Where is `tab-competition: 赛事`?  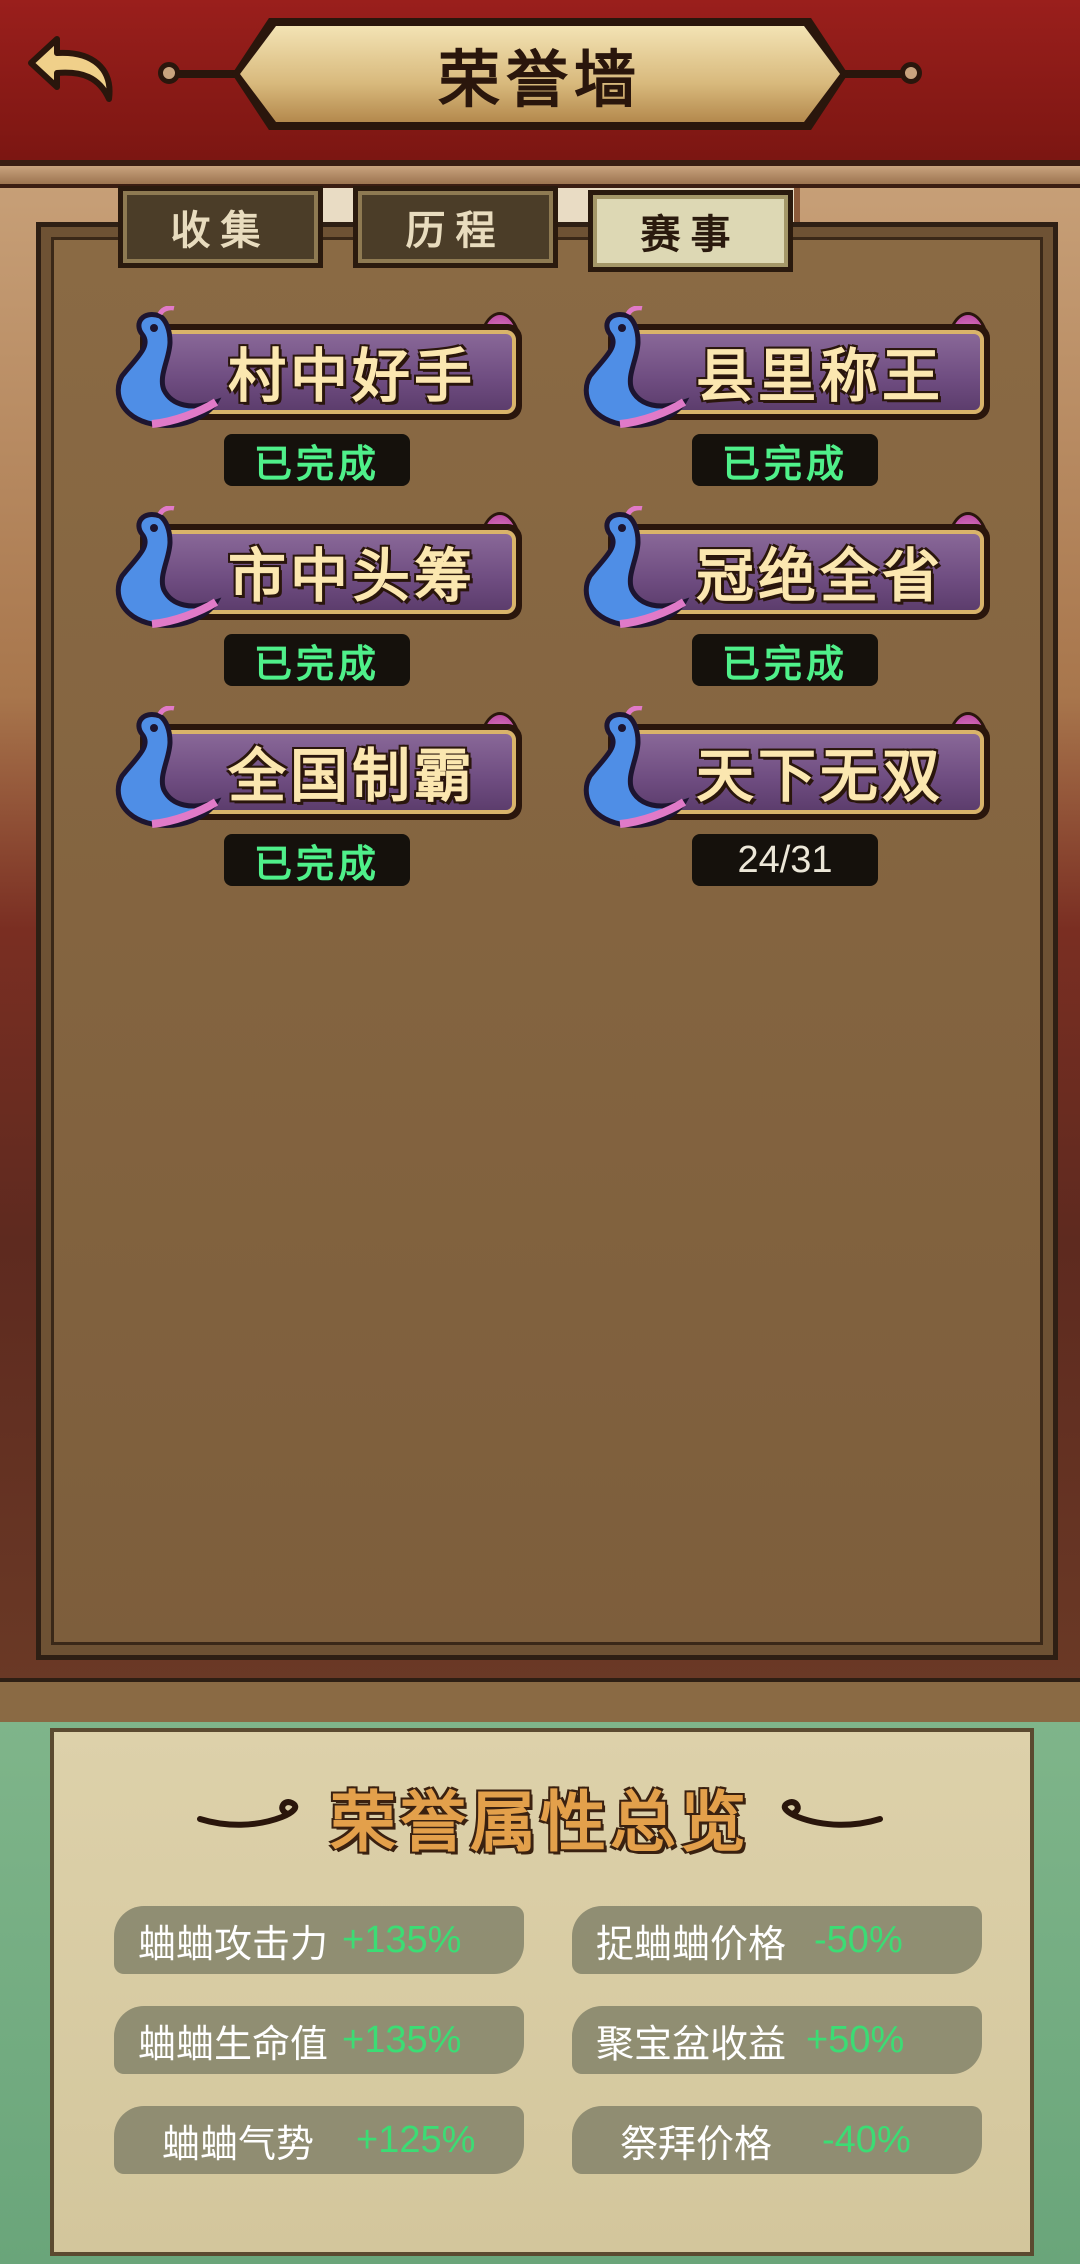 tab-competition: 赛事 is located at coordinates (690, 231).